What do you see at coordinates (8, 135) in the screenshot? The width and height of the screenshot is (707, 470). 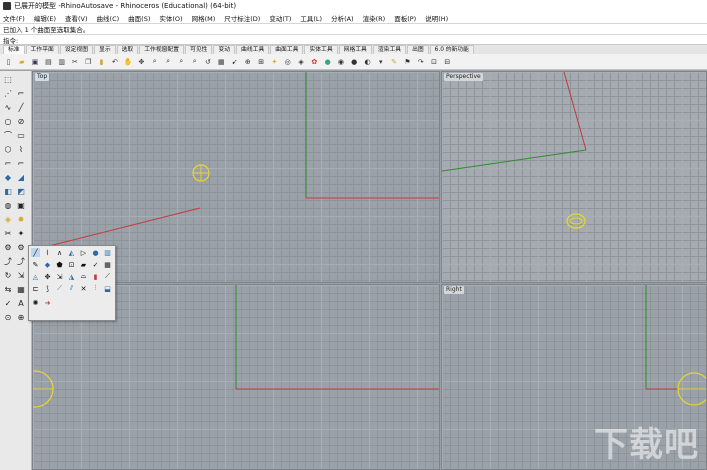 I see `arc-icon: ⌒` at bounding box center [8, 135].